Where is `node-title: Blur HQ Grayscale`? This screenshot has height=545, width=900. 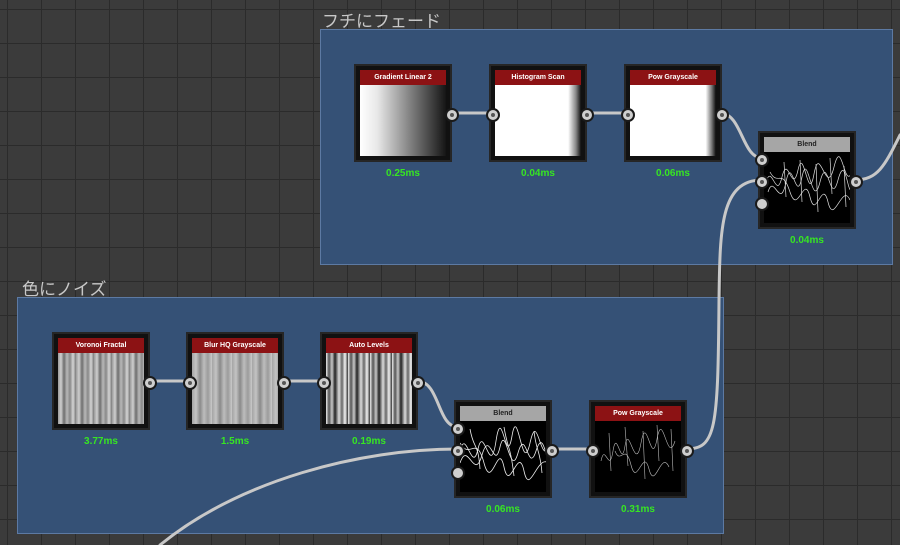 node-title: Blur HQ Grayscale is located at coordinates (235, 345).